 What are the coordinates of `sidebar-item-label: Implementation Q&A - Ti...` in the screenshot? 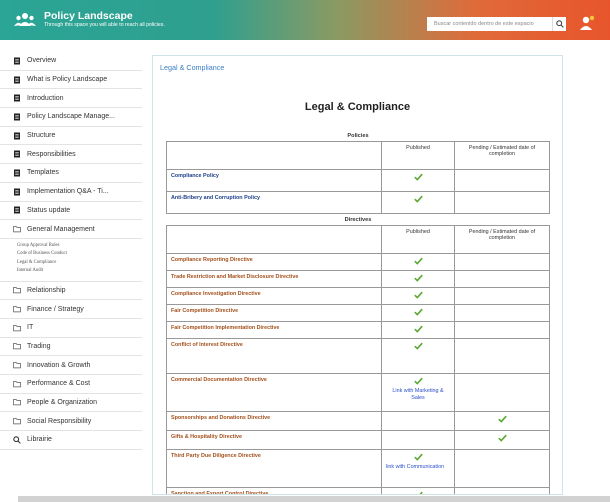 It's located at (68, 192).